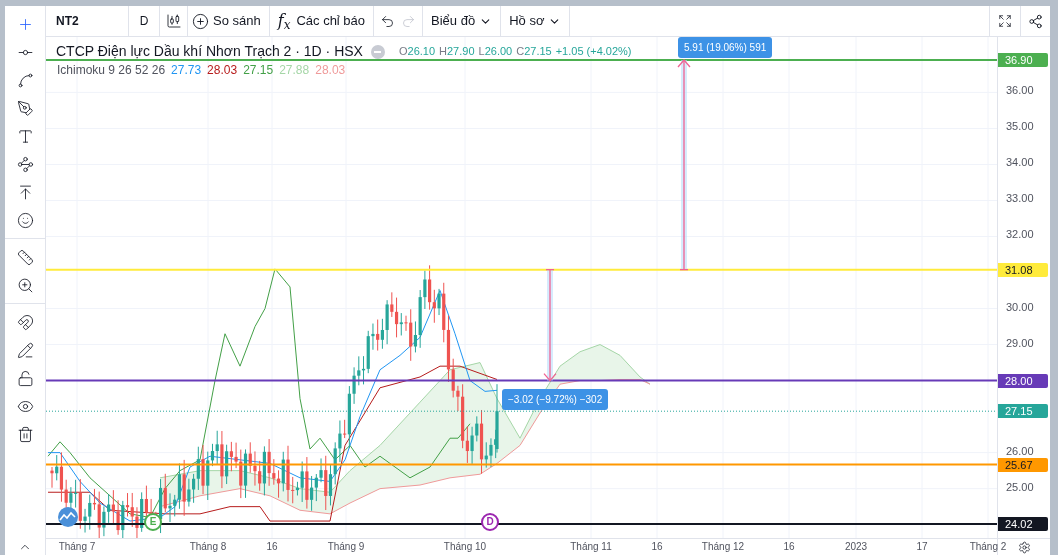 The width and height of the screenshot is (1058, 555). What do you see at coordinates (462, 21) in the screenshot?
I see `chart-menu-button: Biểu đồ` at bounding box center [462, 21].